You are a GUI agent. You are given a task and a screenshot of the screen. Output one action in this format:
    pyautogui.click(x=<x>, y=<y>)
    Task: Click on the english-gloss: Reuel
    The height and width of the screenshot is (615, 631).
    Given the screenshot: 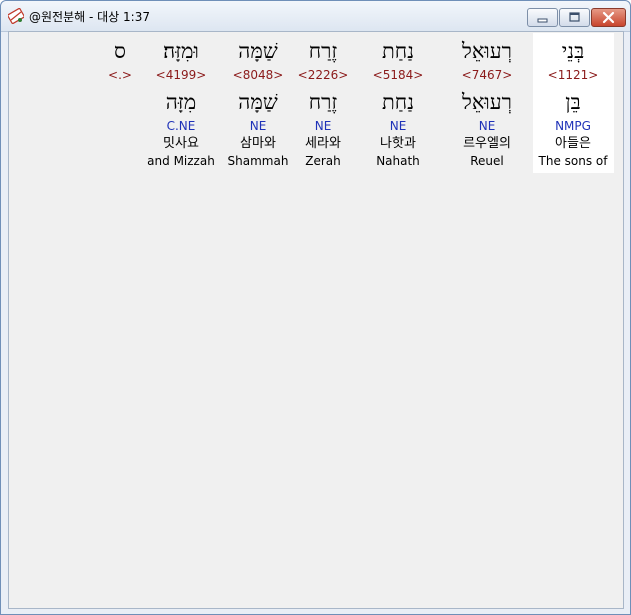 What is the action you would take?
    pyautogui.click(x=487, y=161)
    